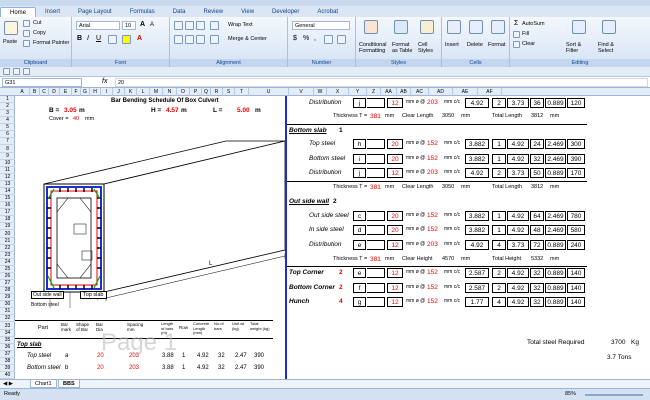 The width and height of the screenshot is (650, 400). I want to click on column-header: Z, so click(374, 92).